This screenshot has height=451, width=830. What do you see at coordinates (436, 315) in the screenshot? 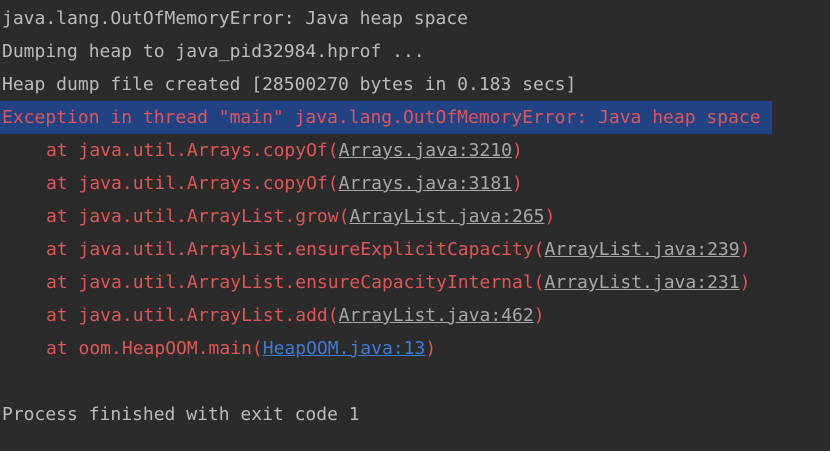
I see `source-link: ArrayList.java:462` at bounding box center [436, 315].